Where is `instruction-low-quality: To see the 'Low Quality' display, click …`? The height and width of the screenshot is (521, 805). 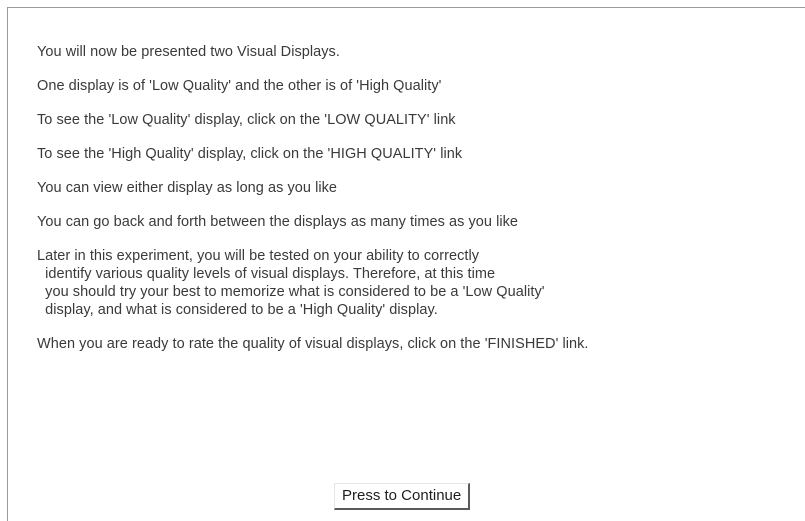
instruction-low-quality: To see the 'Low Quality' display, click … is located at coordinates (246, 120).